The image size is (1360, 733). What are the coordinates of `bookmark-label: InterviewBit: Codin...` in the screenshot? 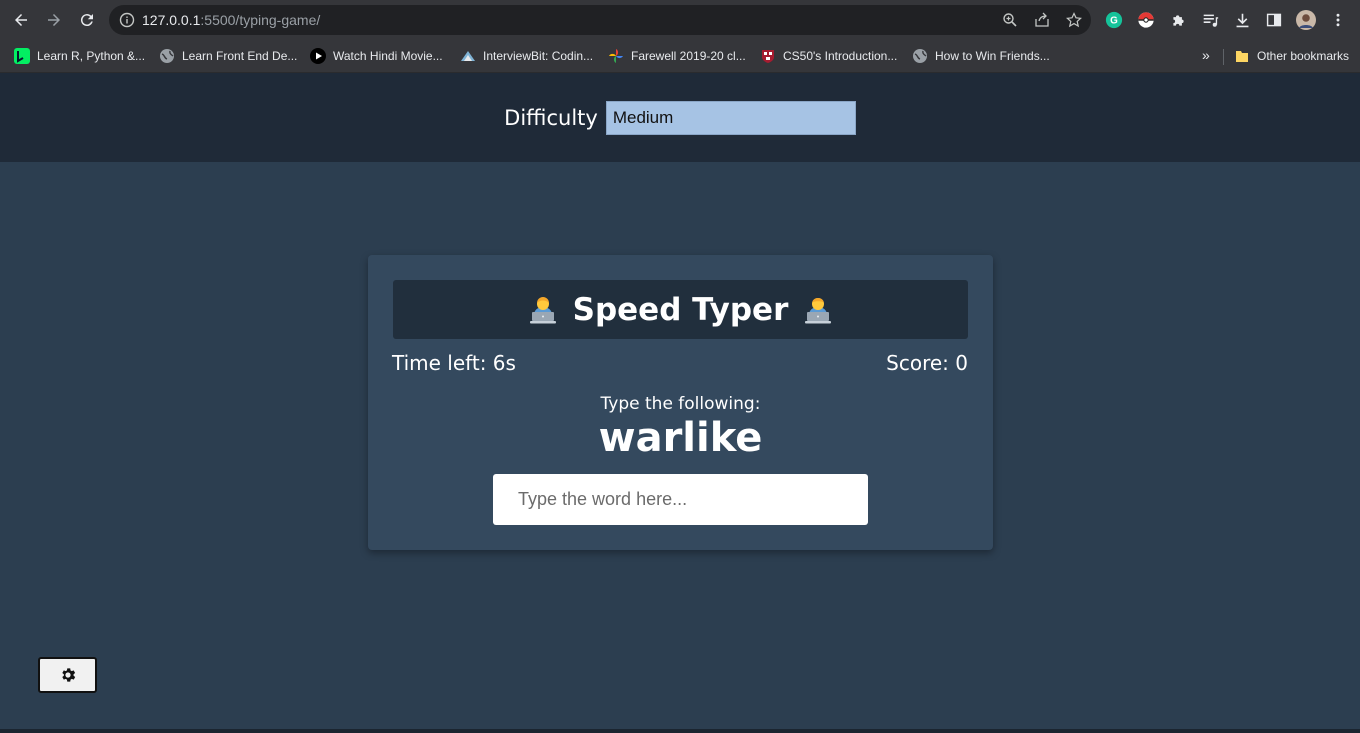 It's located at (538, 56).